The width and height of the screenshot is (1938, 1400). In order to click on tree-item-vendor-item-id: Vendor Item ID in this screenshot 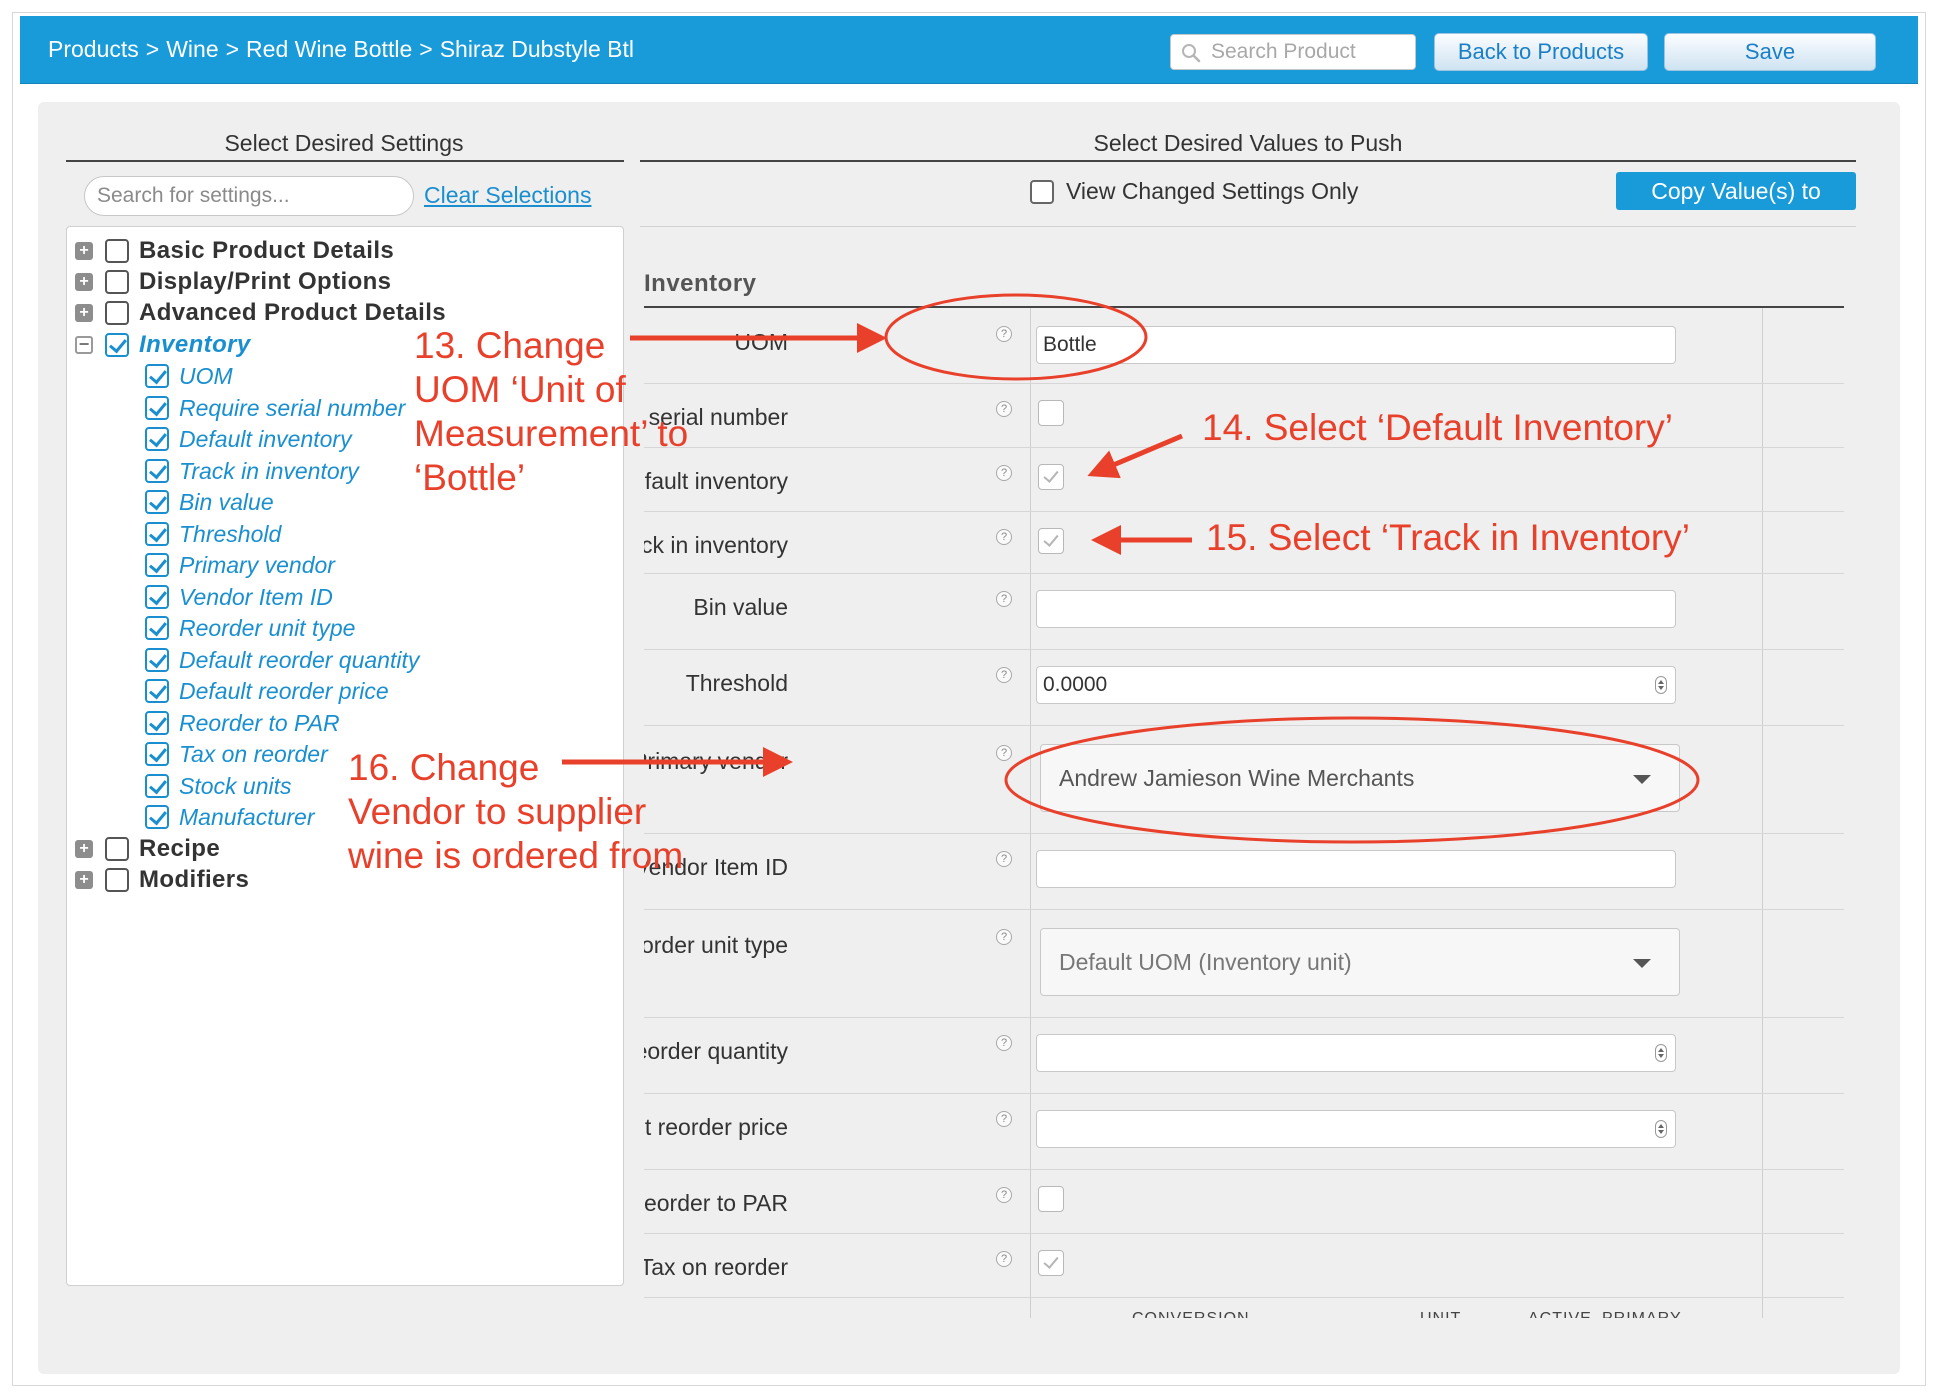, I will do `click(239, 597)`.